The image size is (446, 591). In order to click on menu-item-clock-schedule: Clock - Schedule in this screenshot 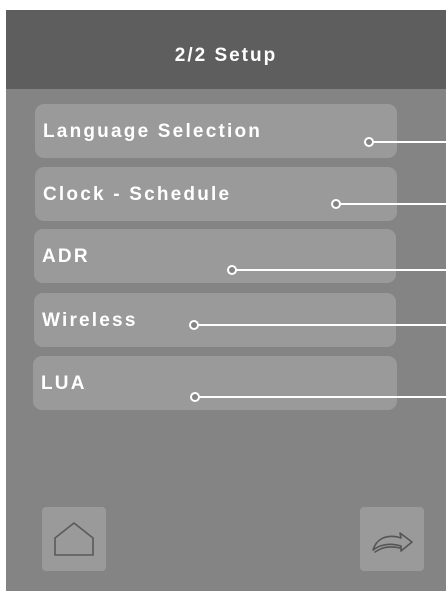, I will do `click(216, 194)`.